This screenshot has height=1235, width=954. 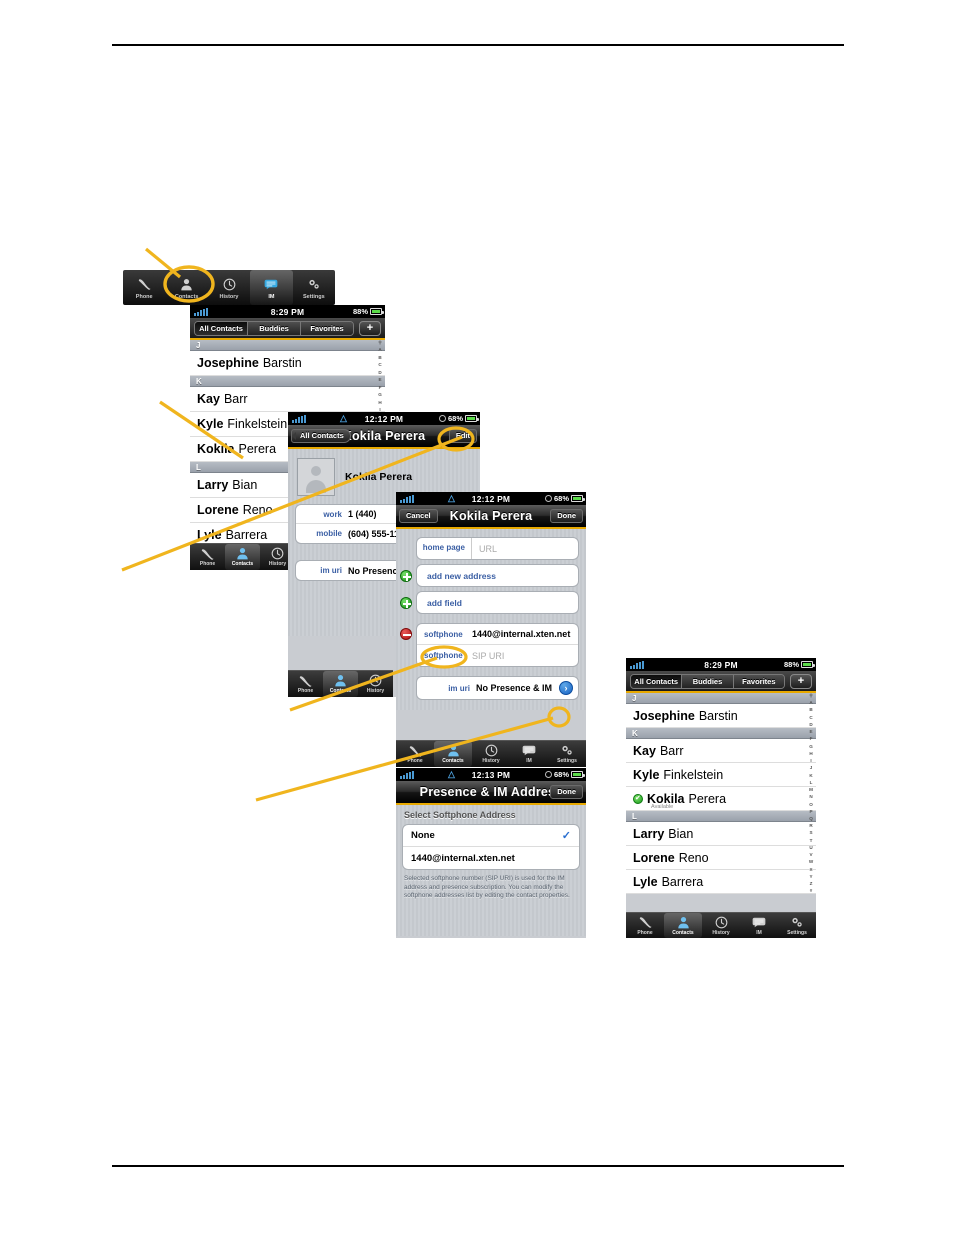 I want to click on index-l-12: L, so click(x=811, y=783).